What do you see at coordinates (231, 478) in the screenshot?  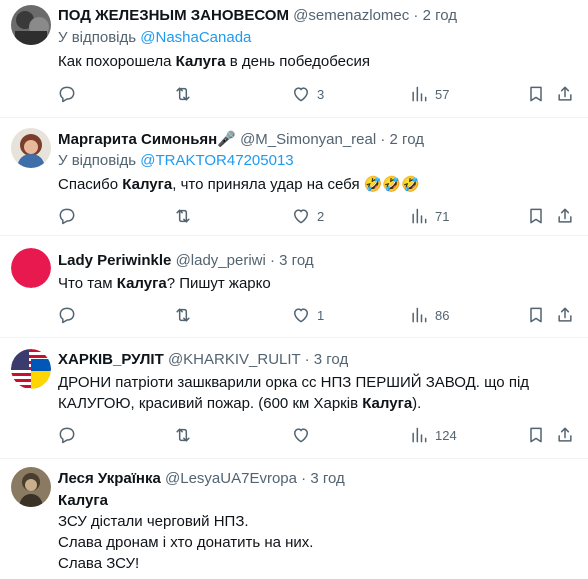 I see `author-handle: @LesyaUA7Evropa` at bounding box center [231, 478].